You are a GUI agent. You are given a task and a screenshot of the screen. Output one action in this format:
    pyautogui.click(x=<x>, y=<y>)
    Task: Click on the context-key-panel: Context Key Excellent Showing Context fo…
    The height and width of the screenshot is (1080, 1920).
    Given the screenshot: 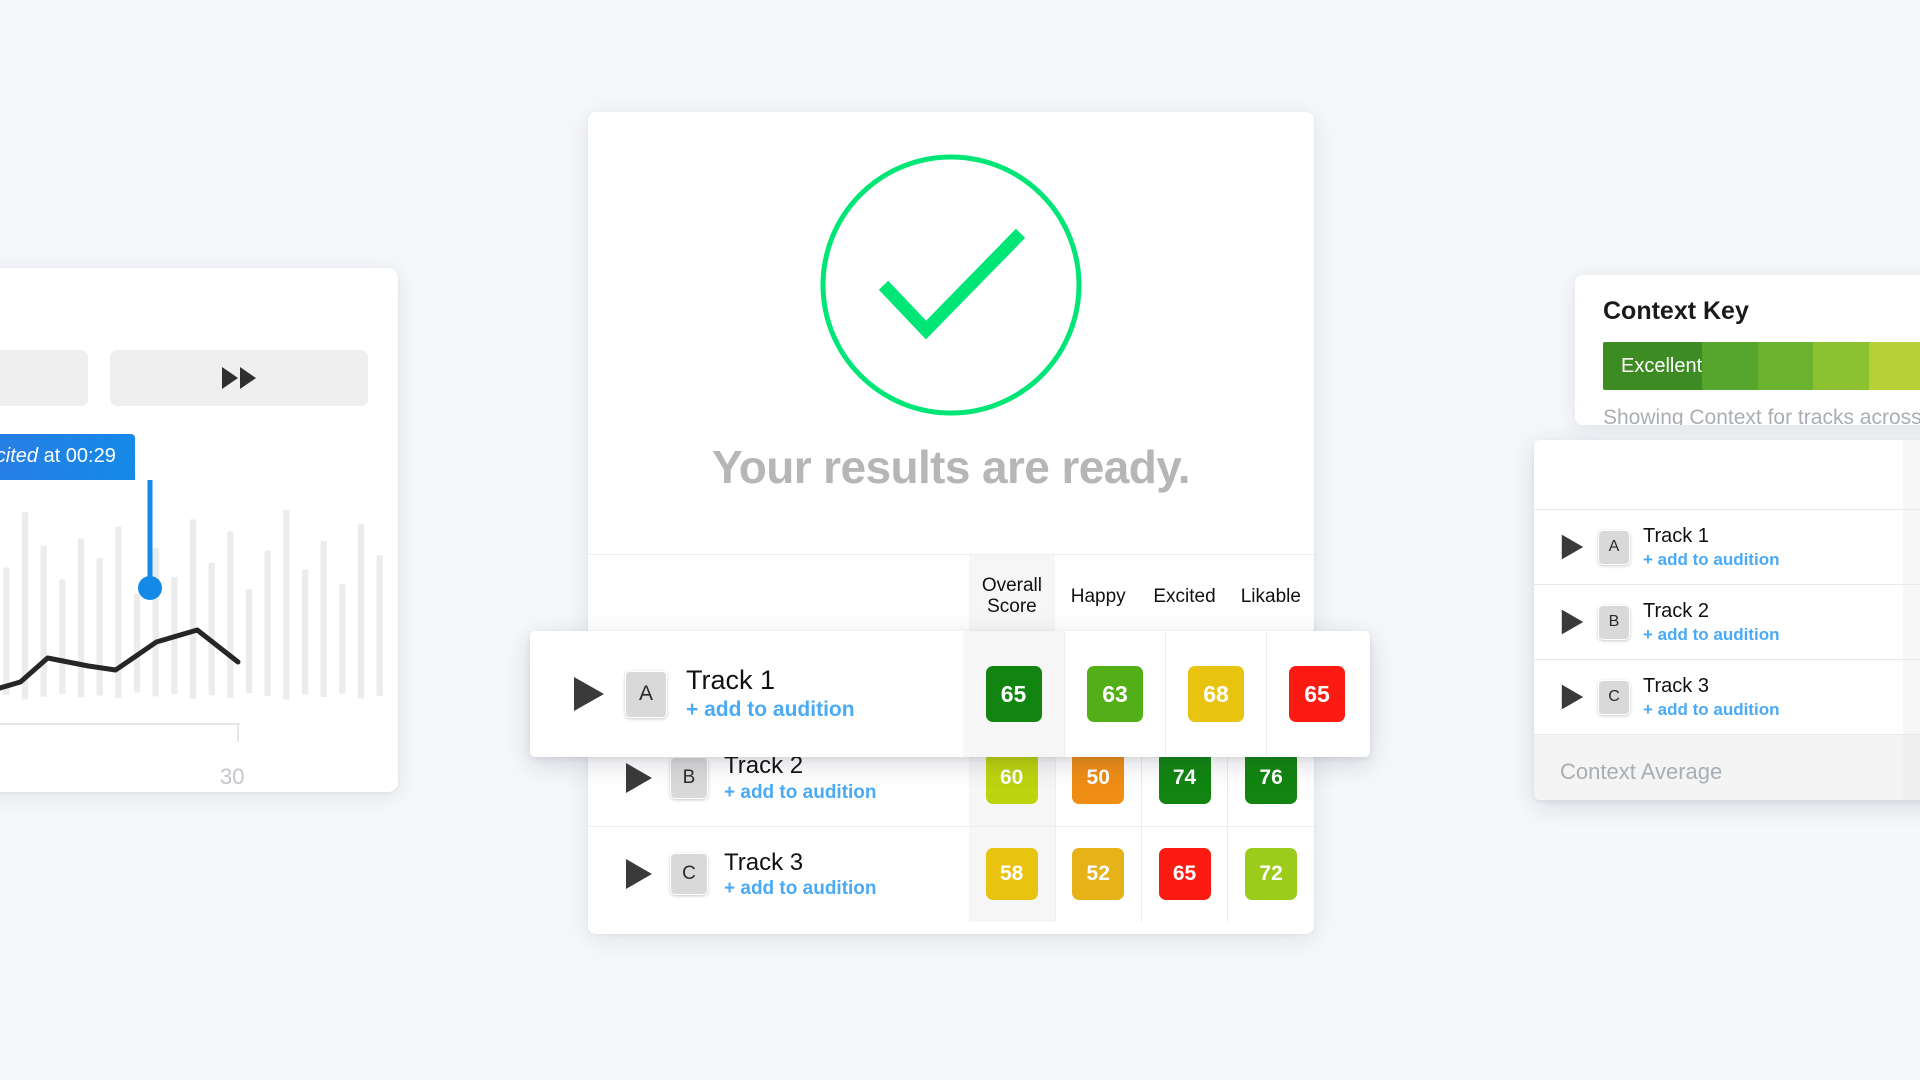 What is the action you would take?
    pyautogui.click(x=1747, y=350)
    